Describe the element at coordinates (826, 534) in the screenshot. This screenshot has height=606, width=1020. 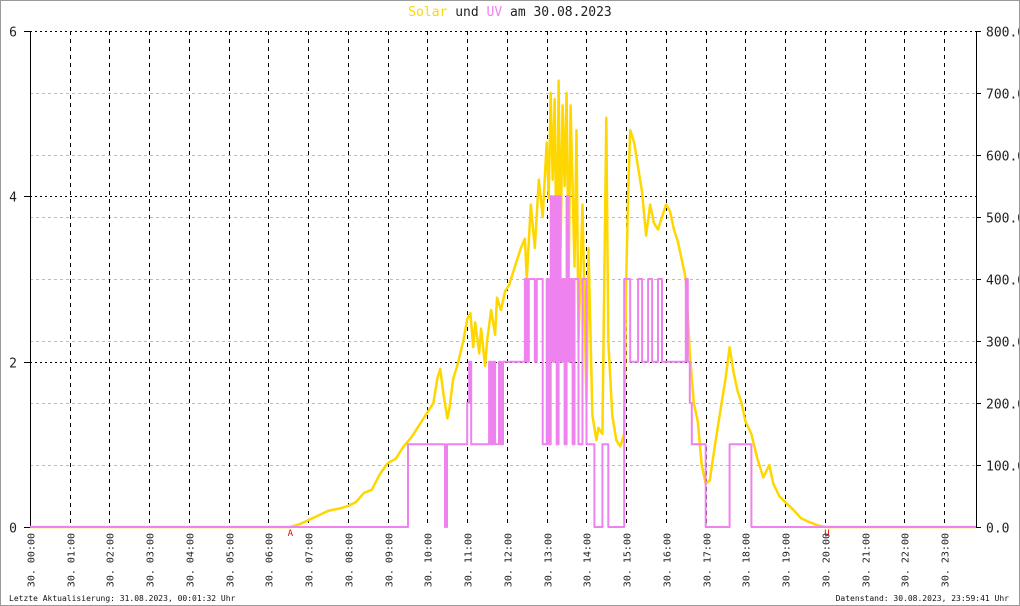
I see `marker-u: U` at that location.